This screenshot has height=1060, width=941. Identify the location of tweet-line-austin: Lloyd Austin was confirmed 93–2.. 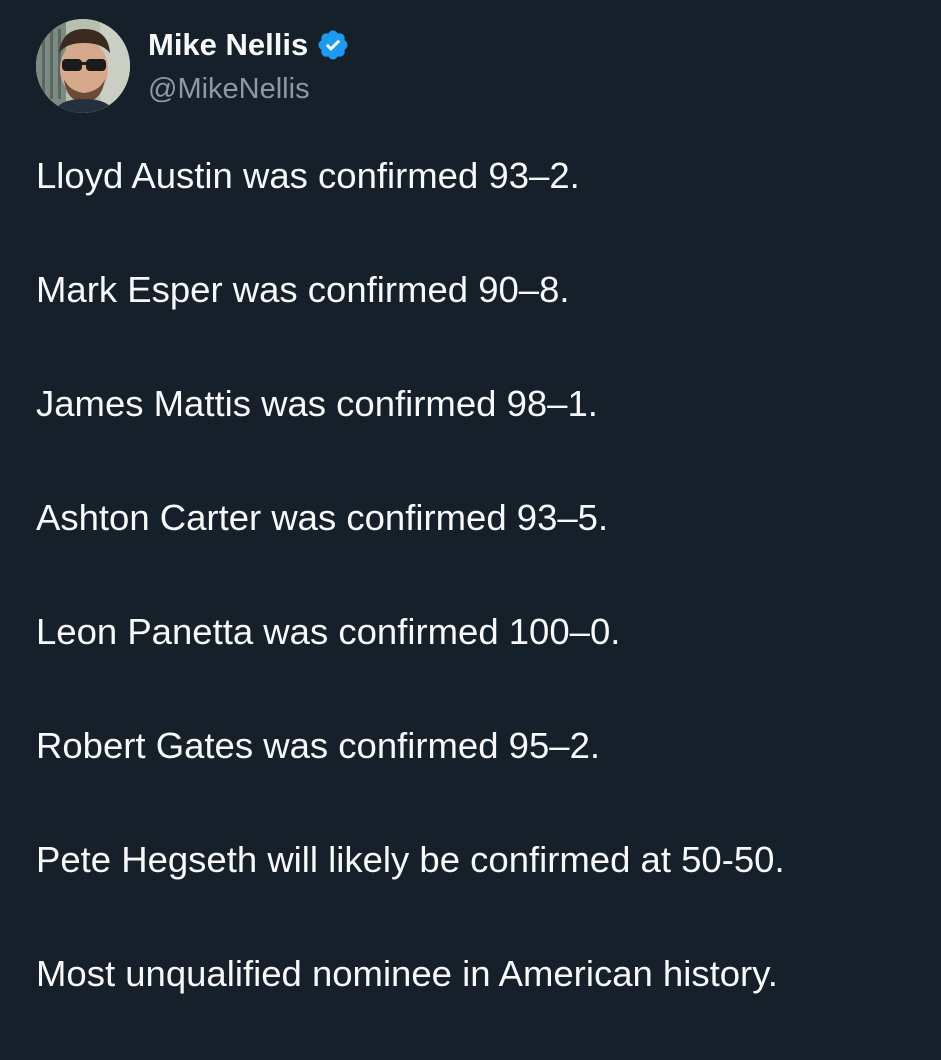
(308, 175).